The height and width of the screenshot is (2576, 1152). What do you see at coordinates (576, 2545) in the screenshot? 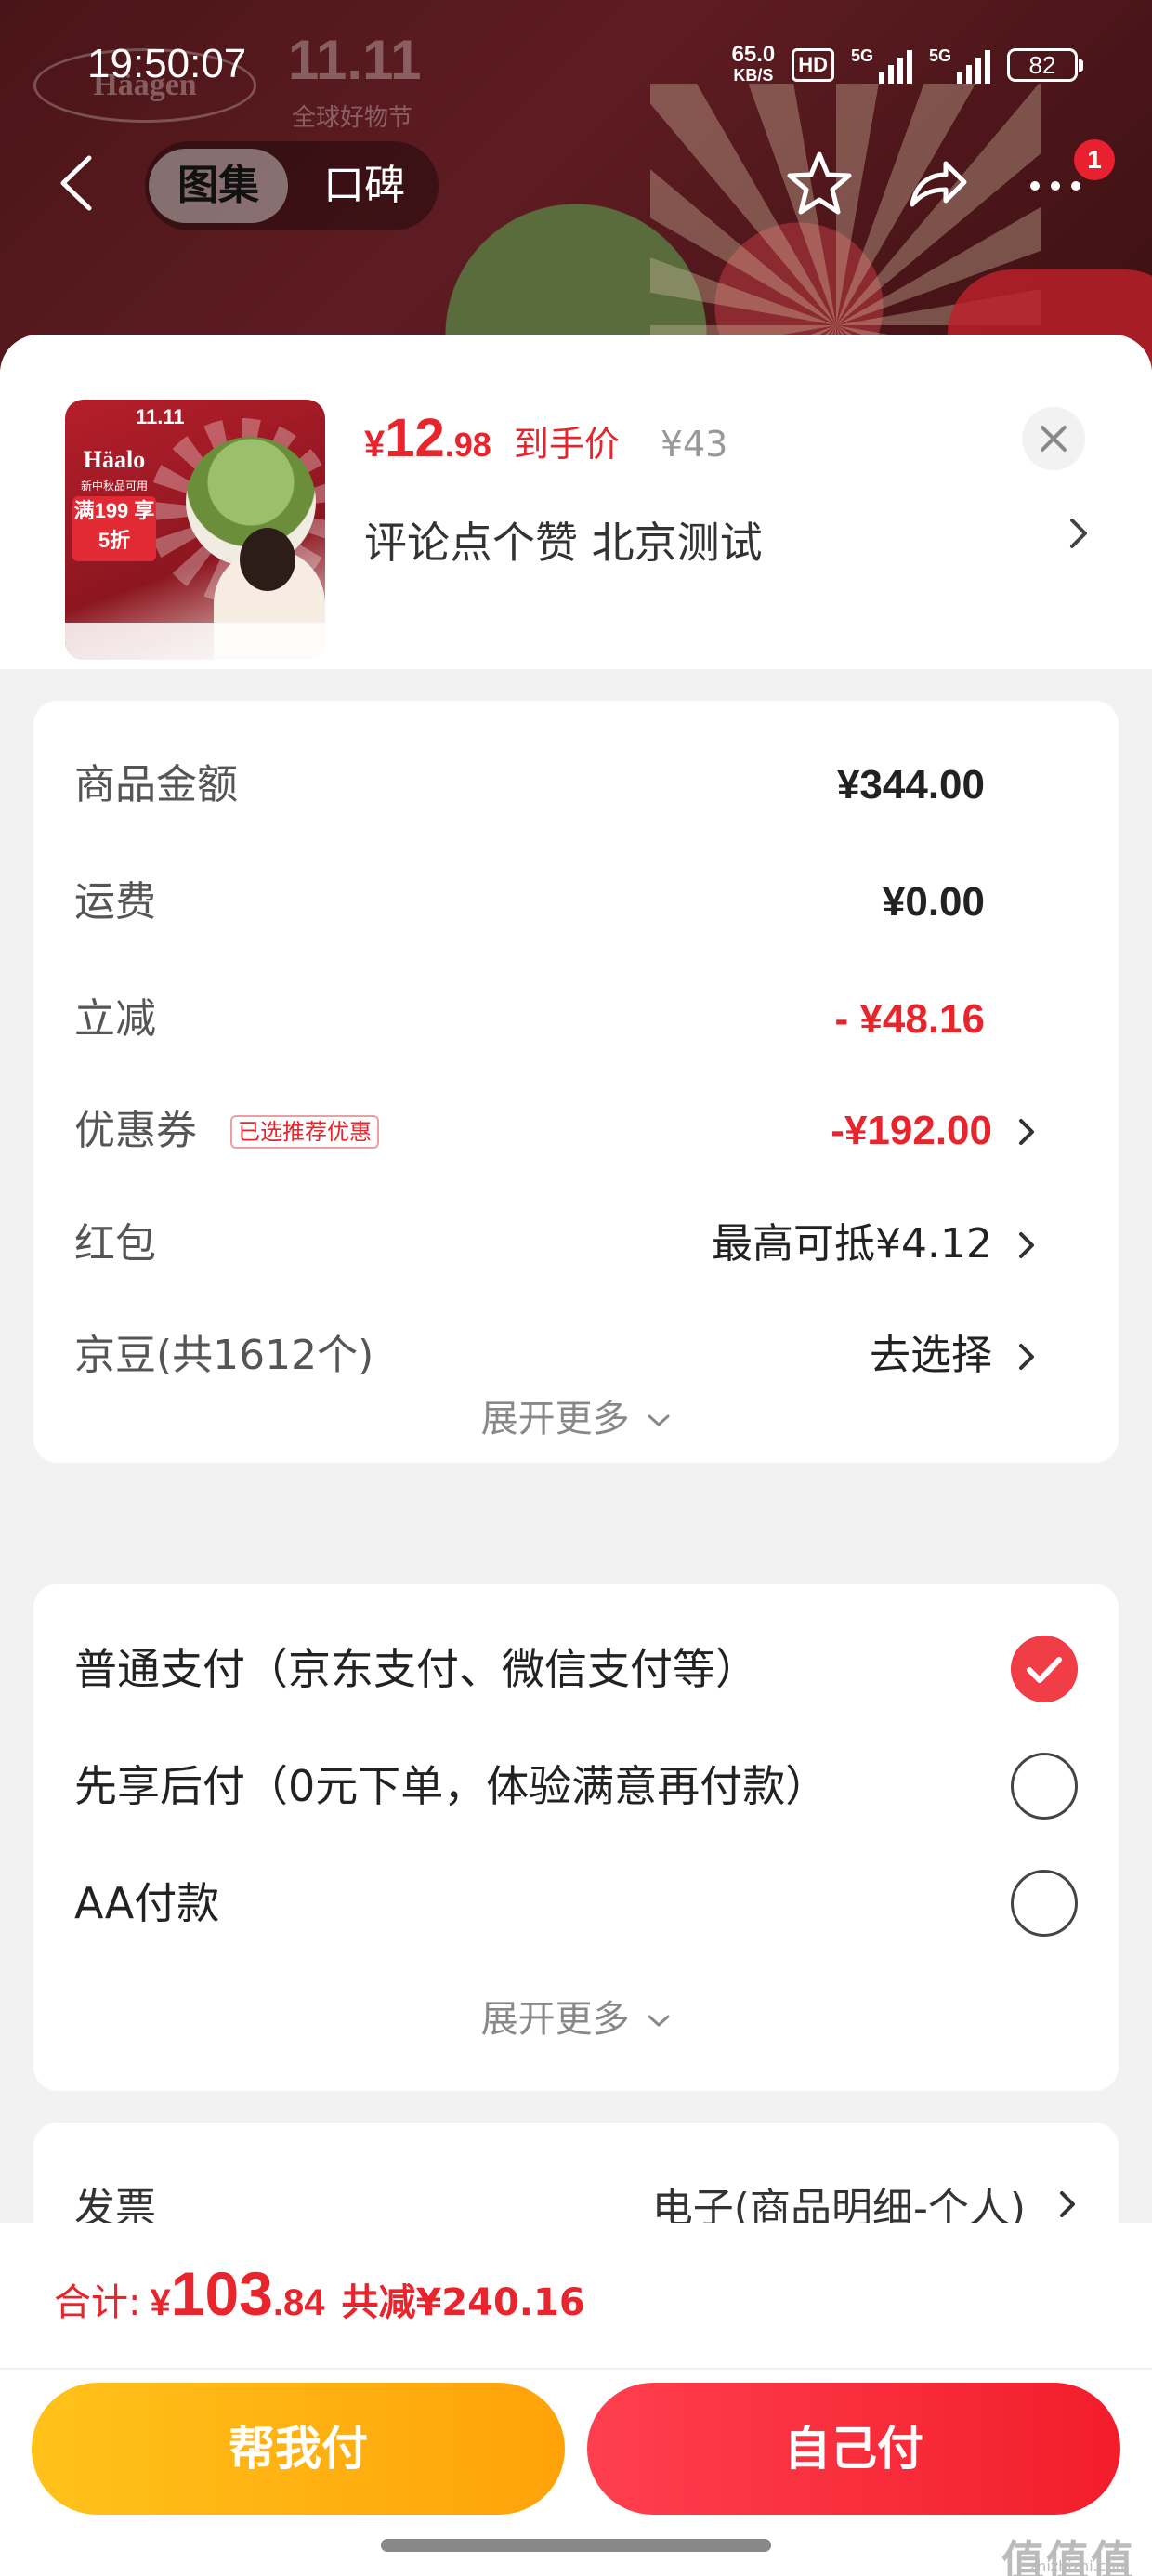
I see `home-indicator` at bounding box center [576, 2545].